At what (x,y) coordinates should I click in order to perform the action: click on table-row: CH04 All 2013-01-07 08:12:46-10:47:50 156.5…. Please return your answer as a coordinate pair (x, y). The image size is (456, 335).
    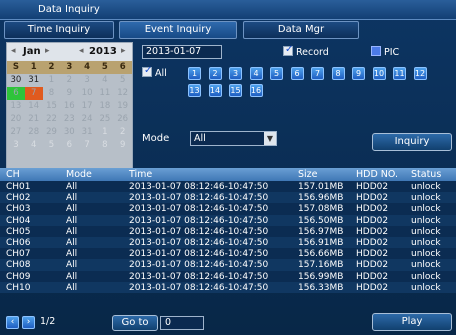
    Looking at the image, I should click on (228, 220).